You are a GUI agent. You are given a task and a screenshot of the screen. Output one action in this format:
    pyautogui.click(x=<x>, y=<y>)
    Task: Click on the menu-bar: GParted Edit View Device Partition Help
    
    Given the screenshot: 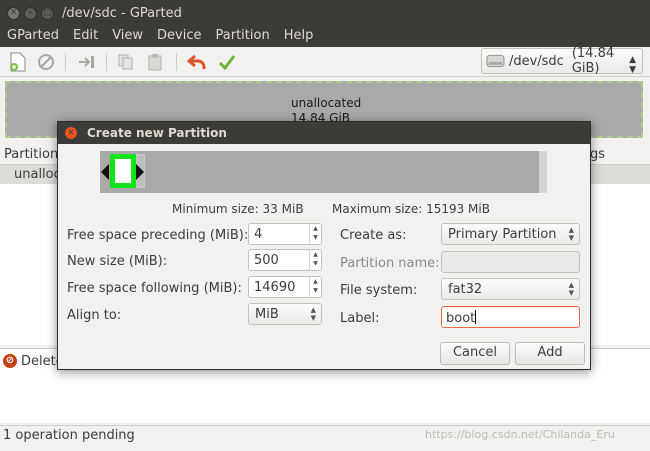 What is the action you would take?
    pyautogui.click(x=325, y=37)
    